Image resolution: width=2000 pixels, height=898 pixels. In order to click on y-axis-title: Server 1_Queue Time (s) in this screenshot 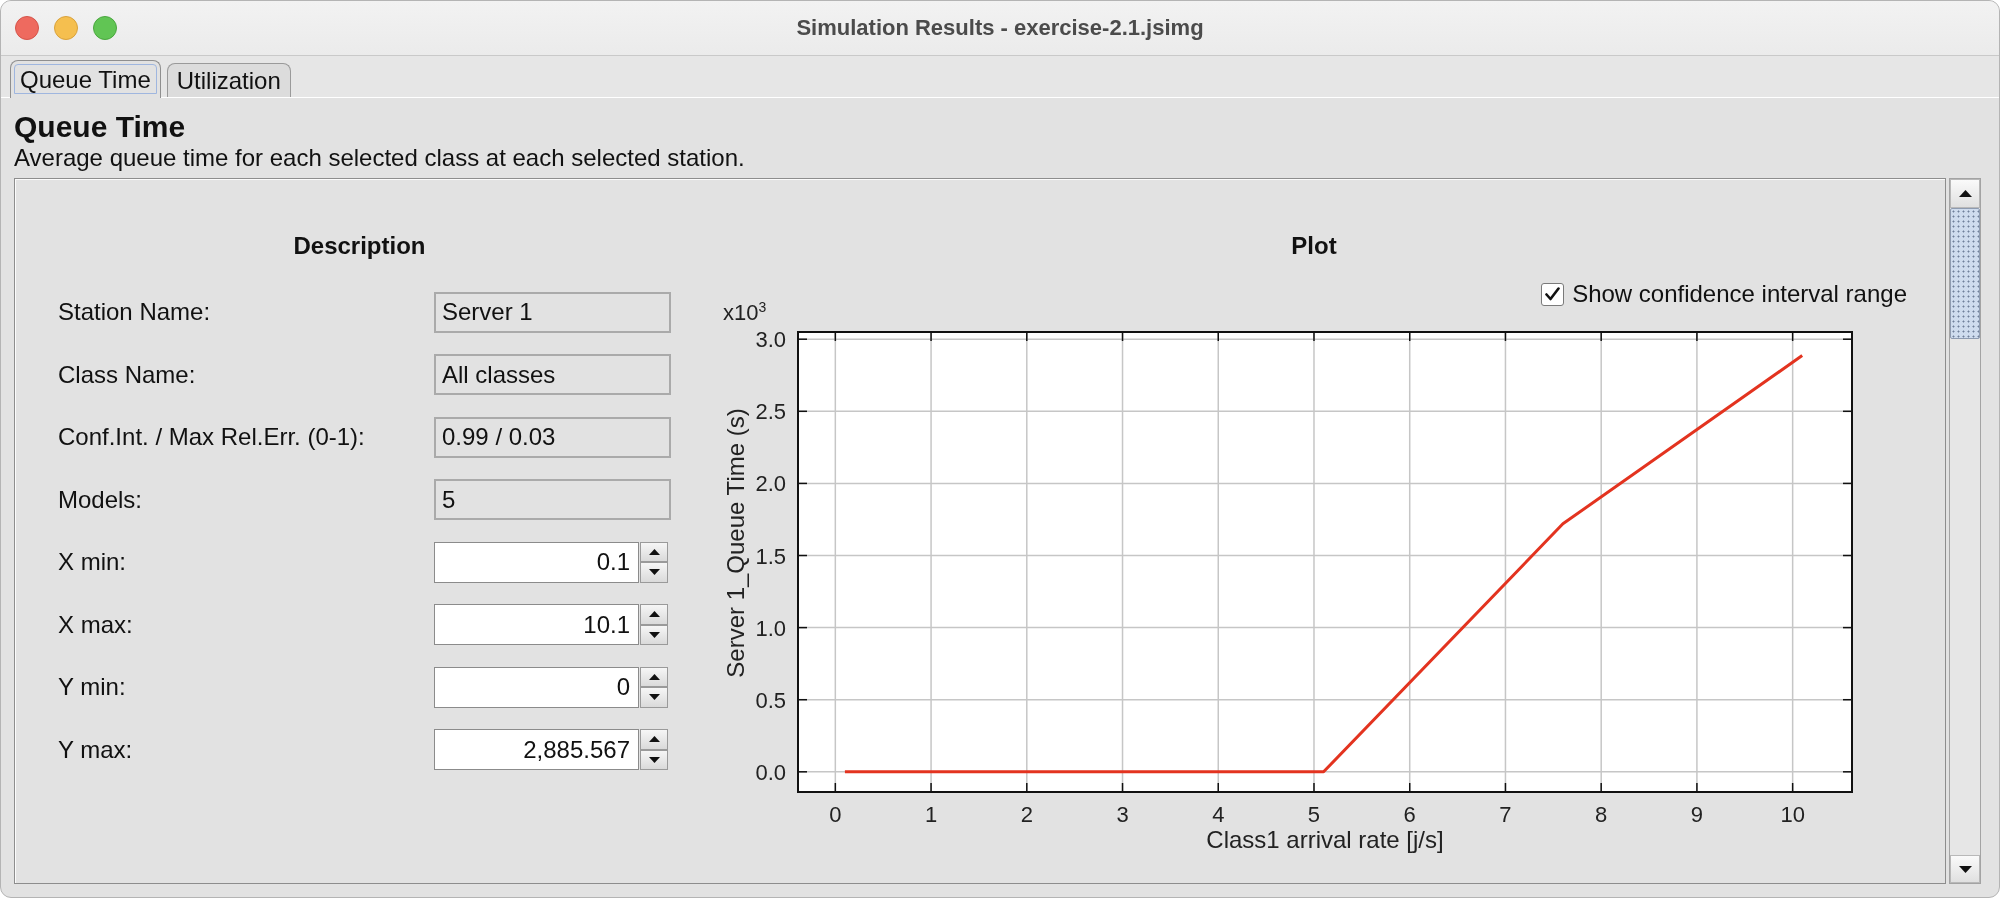, I will do `click(735, 543)`.